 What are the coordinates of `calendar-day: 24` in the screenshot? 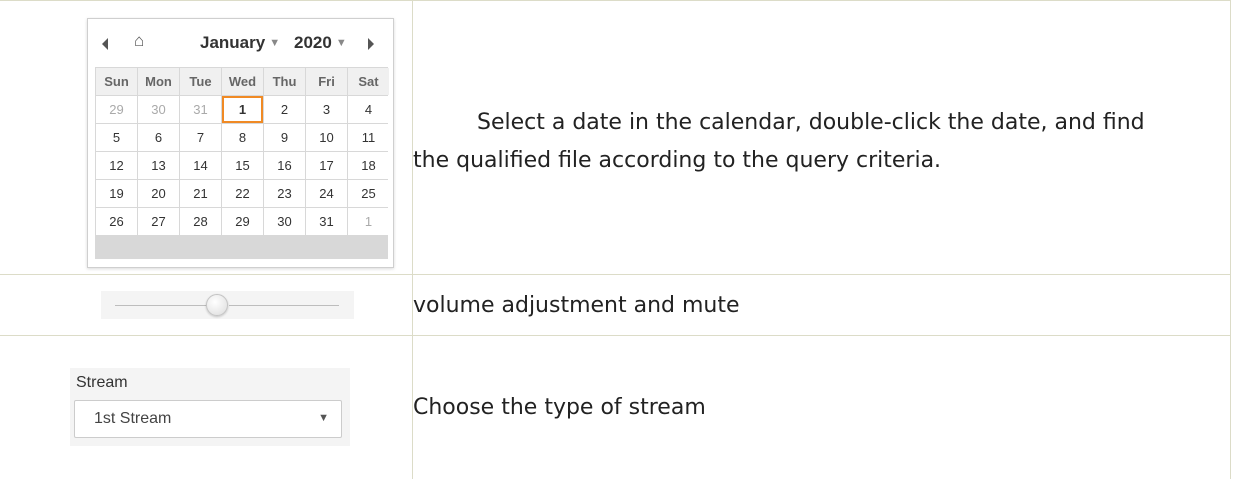 It's located at (326, 193).